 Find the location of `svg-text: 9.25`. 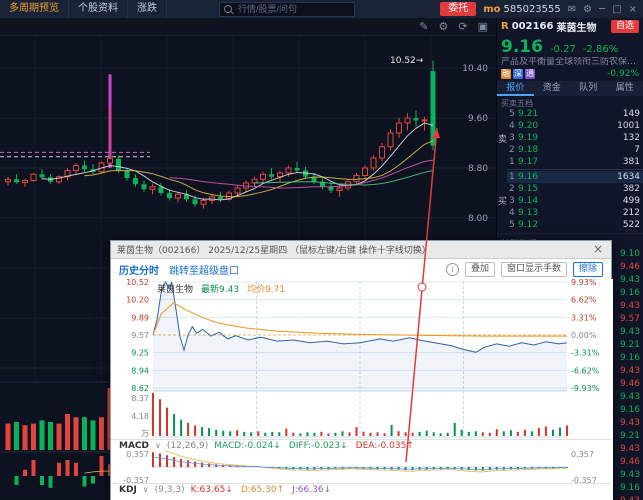

svg-text: 9.25 is located at coordinates (140, 353).